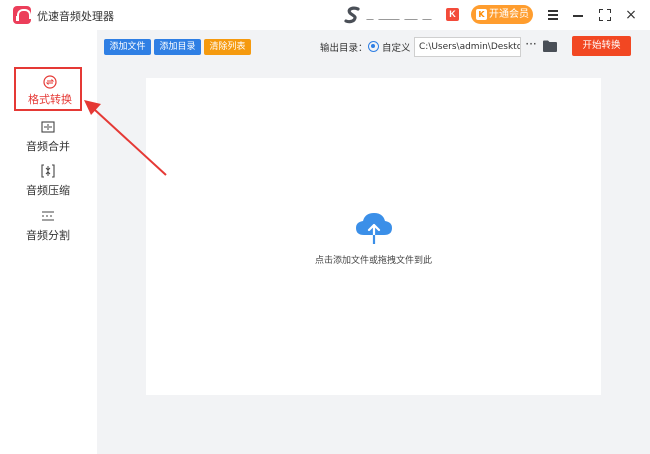 The width and height of the screenshot is (650, 454). What do you see at coordinates (48, 235) in the screenshot?
I see `sidebar-item-label: 音频分割` at bounding box center [48, 235].